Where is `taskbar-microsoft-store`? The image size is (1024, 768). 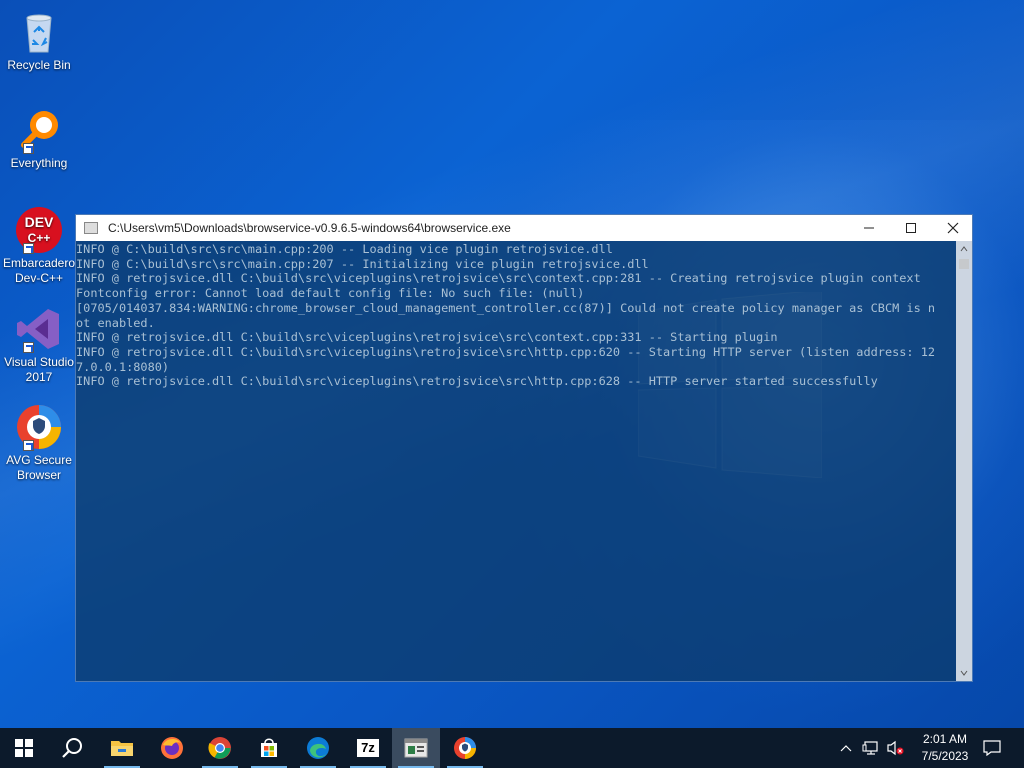
taskbar-microsoft-store is located at coordinates (269, 748).